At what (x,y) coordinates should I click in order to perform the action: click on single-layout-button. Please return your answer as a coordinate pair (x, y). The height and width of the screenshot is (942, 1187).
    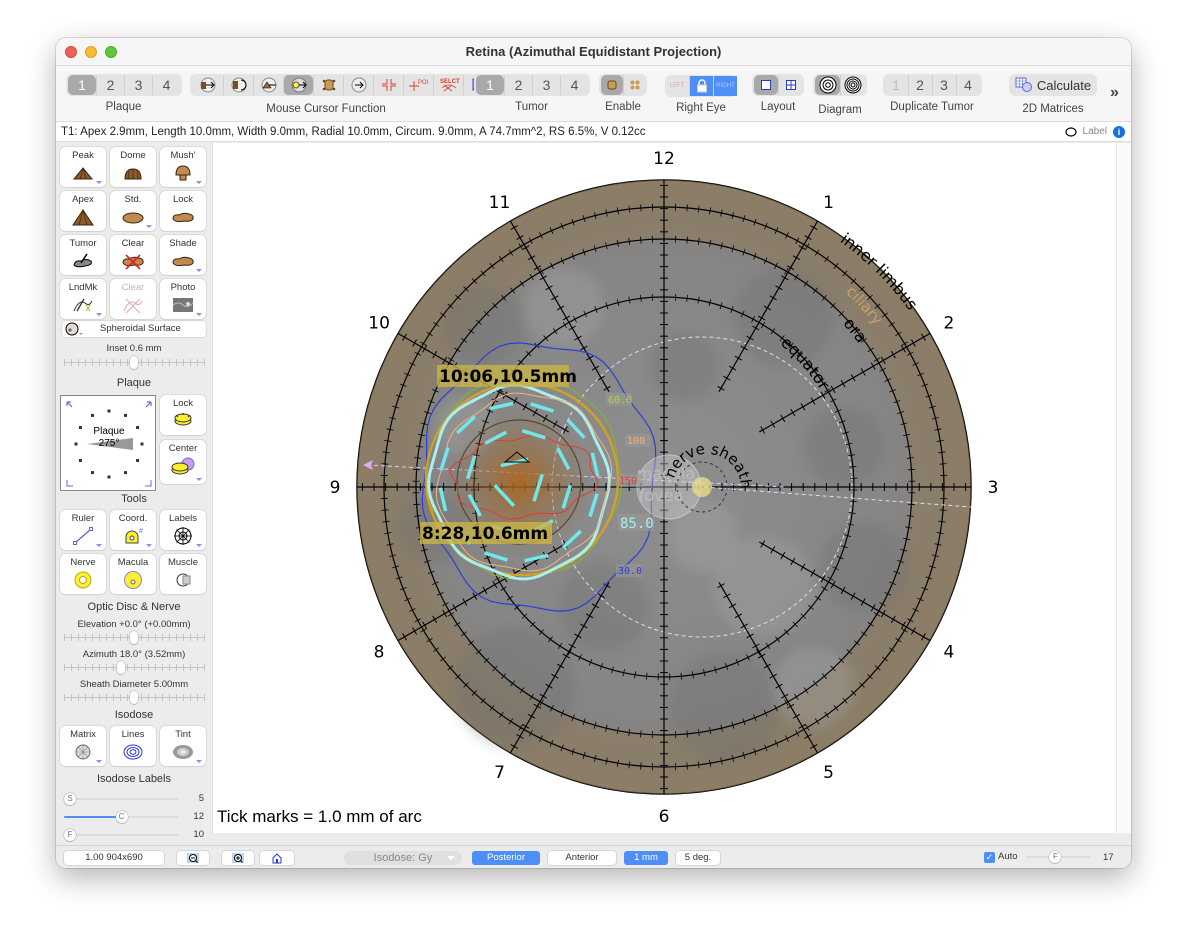
    Looking at the image, I should click on (766, 85).